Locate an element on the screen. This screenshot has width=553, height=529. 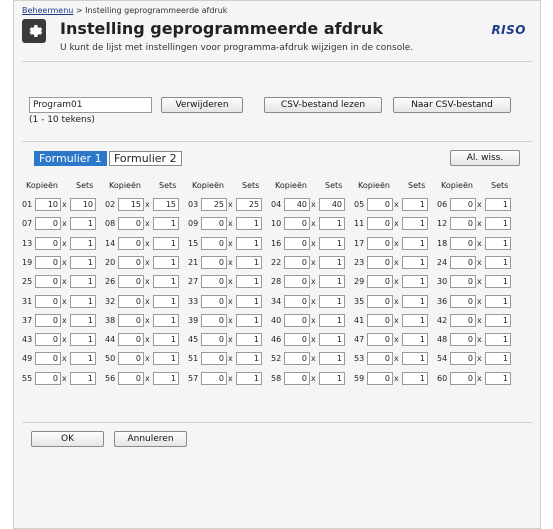
delete-button: Verwijderen is located at coordinates (202, 105).